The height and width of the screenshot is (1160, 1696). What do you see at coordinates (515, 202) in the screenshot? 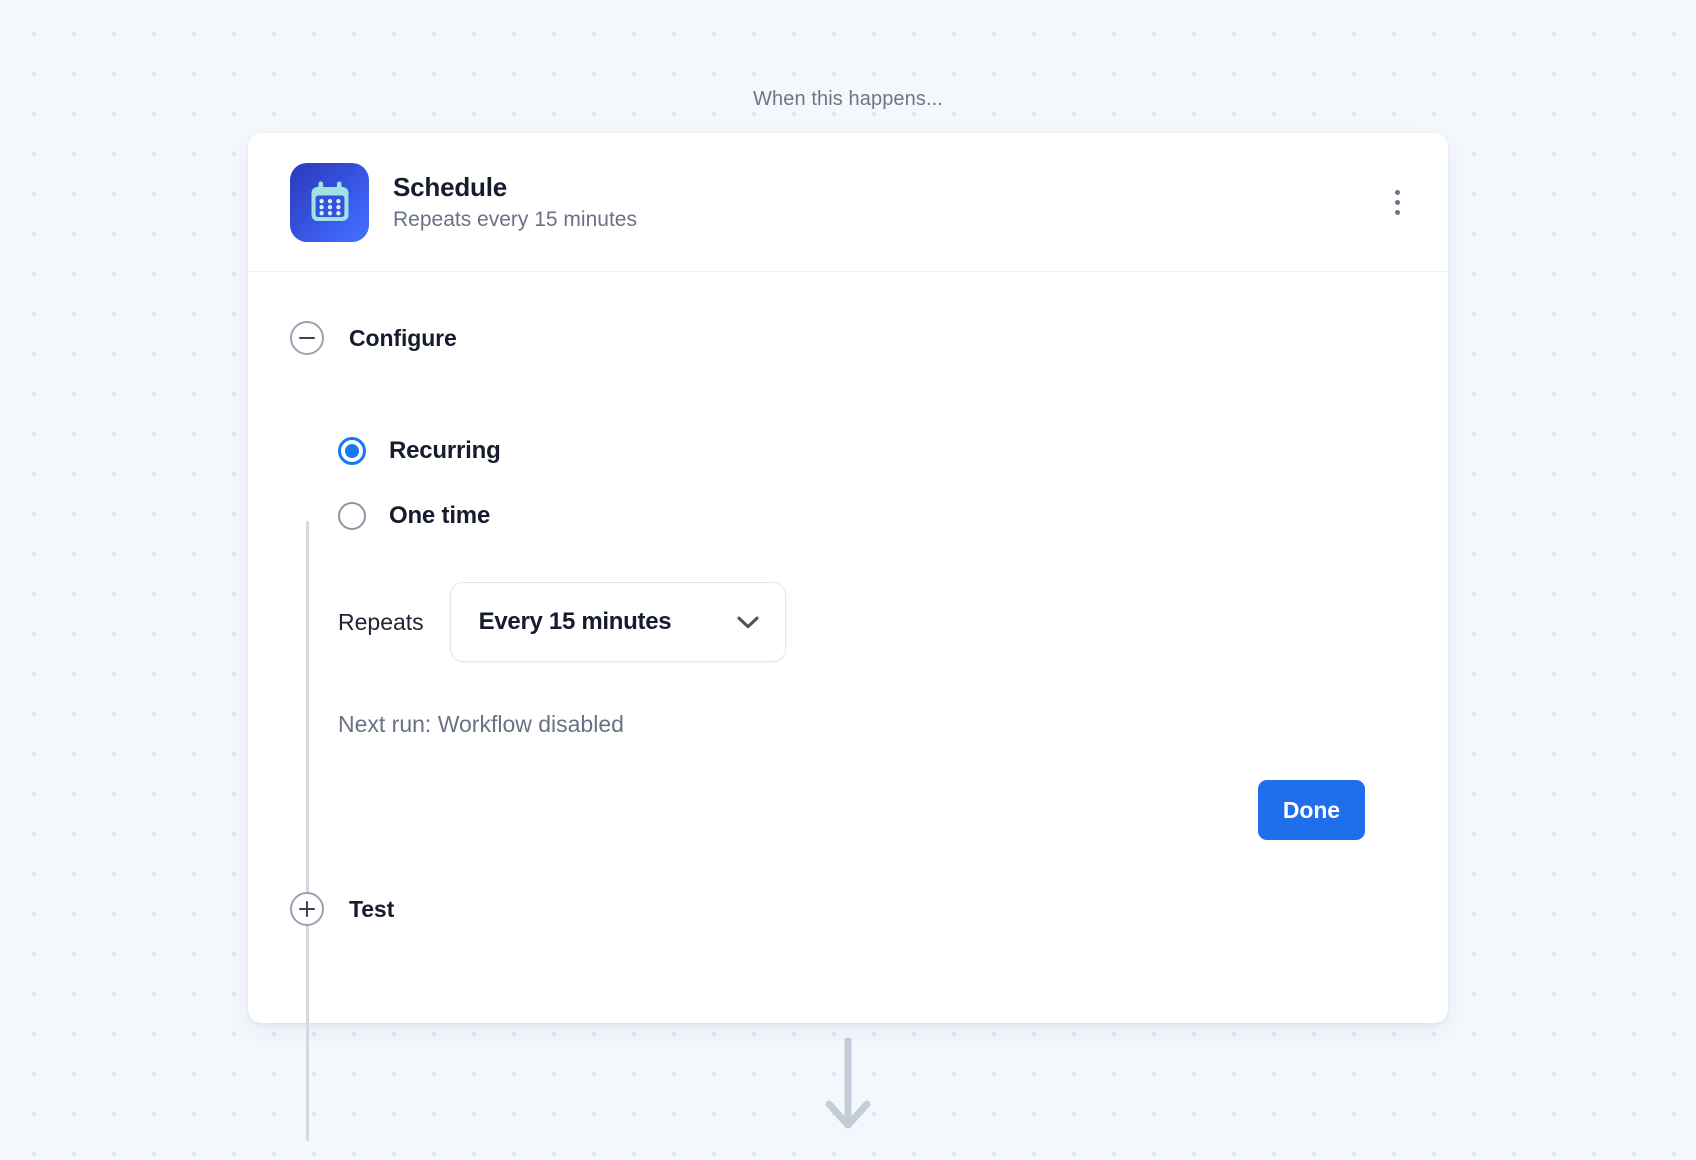
I see `card-header-text: Schedule Repeats every 15 minutes` at bounding box center [515, 202].